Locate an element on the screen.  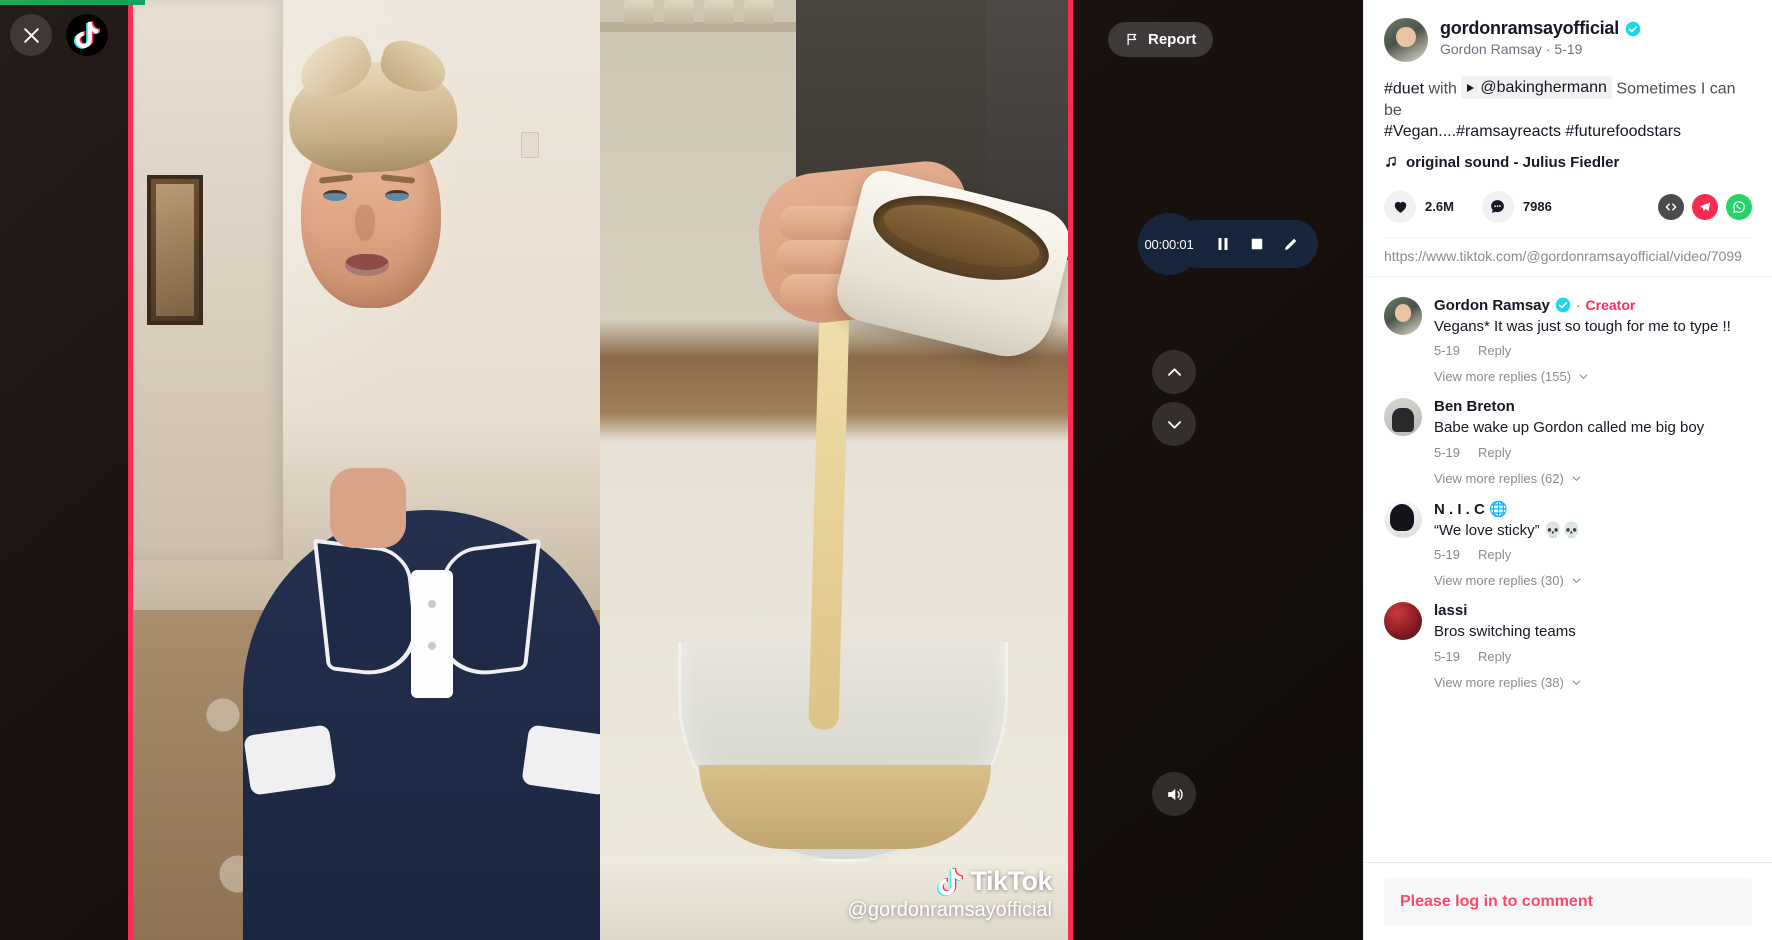
person-torso is located at coordinates (421, 725).